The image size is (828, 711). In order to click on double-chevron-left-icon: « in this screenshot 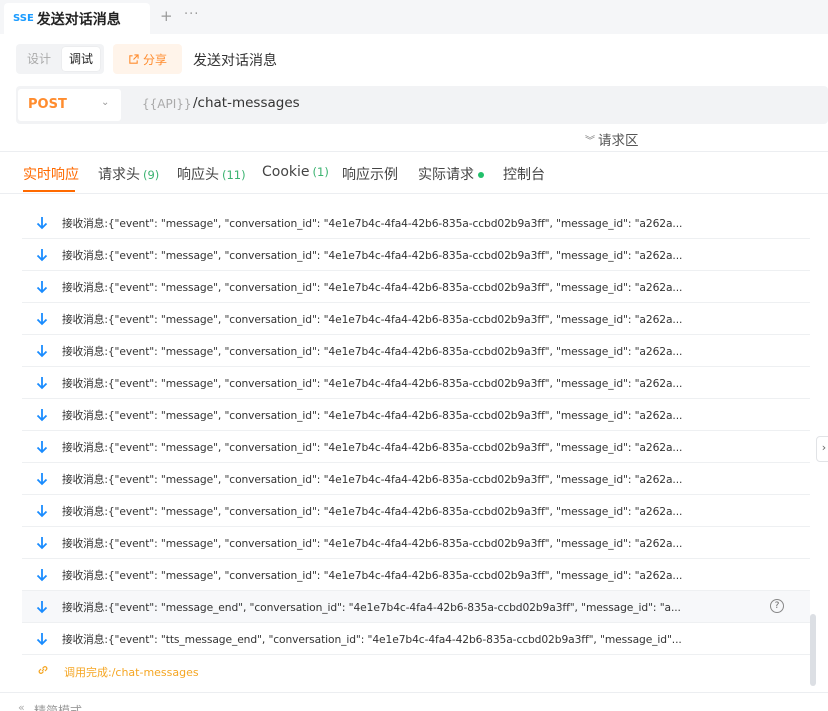, I will do `click(21, 706)`.